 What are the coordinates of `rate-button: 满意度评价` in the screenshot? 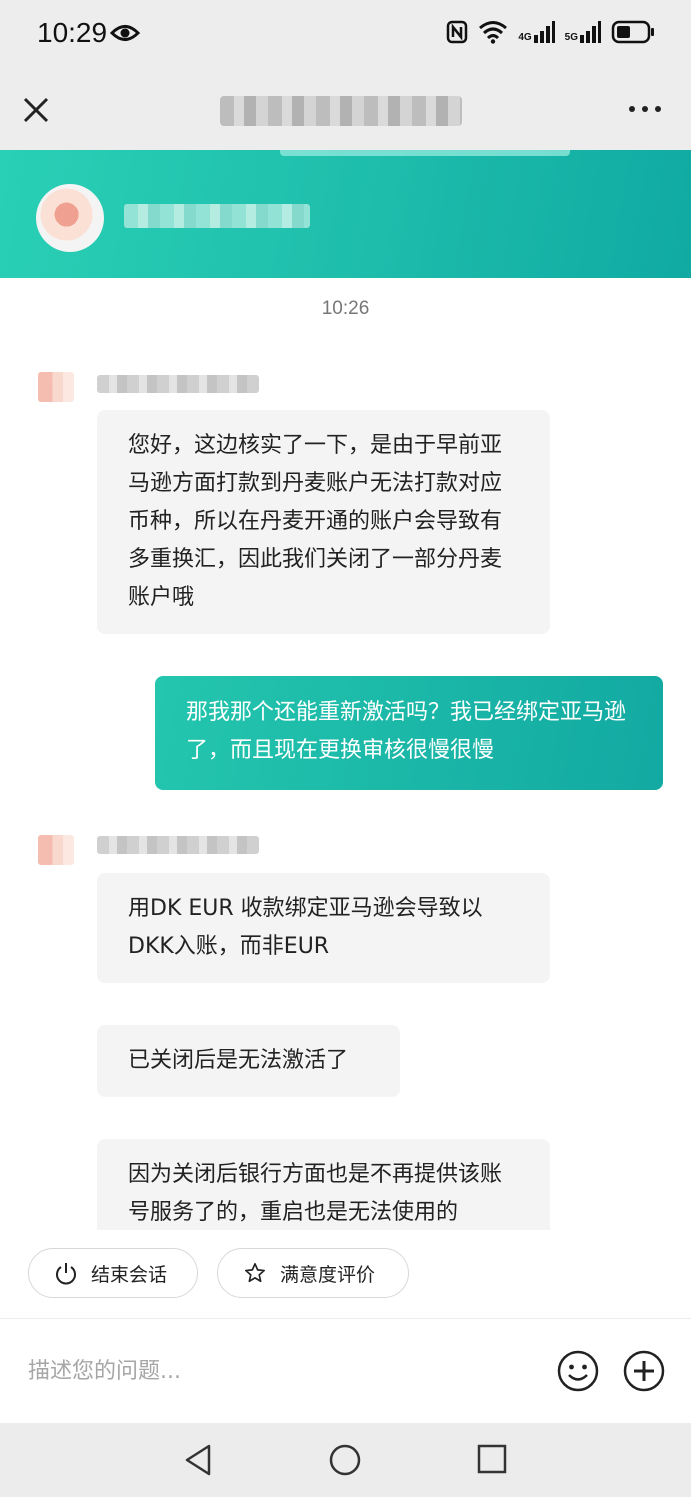 It's located at (313, 1273).